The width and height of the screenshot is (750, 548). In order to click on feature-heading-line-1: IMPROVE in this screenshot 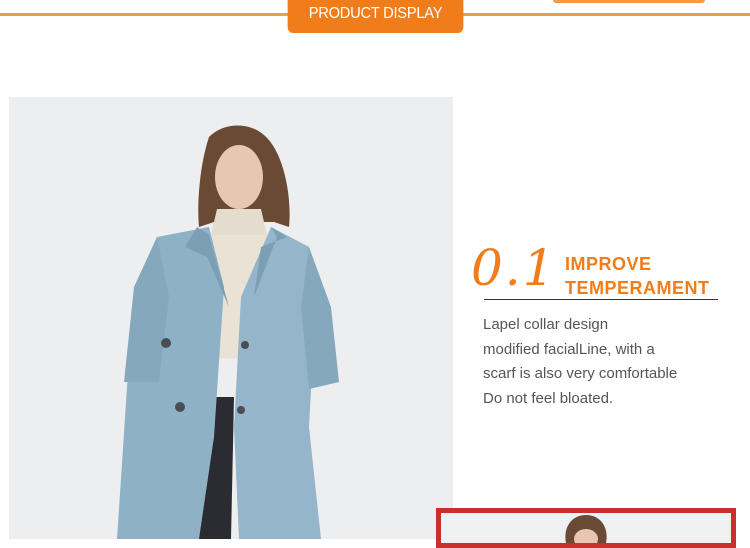, I will do `click(608, 264)`.